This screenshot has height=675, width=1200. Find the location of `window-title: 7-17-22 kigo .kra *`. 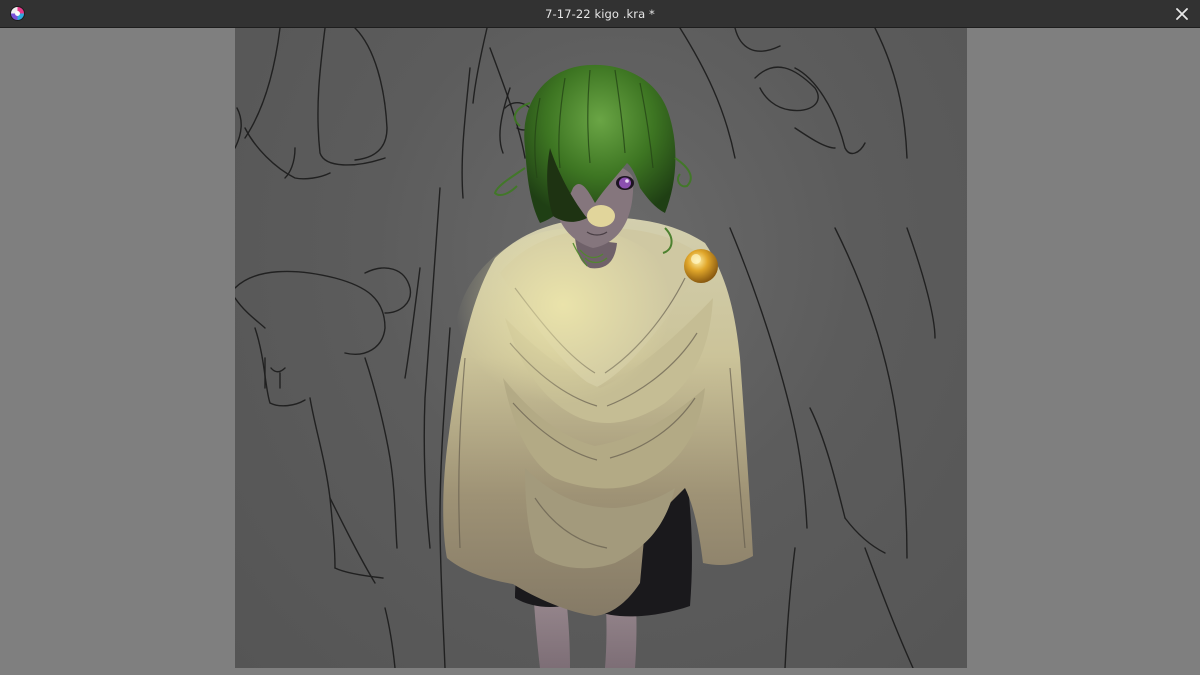

window-title: 7-17-22 kigo .kra * is located at coordinates (600, 14).